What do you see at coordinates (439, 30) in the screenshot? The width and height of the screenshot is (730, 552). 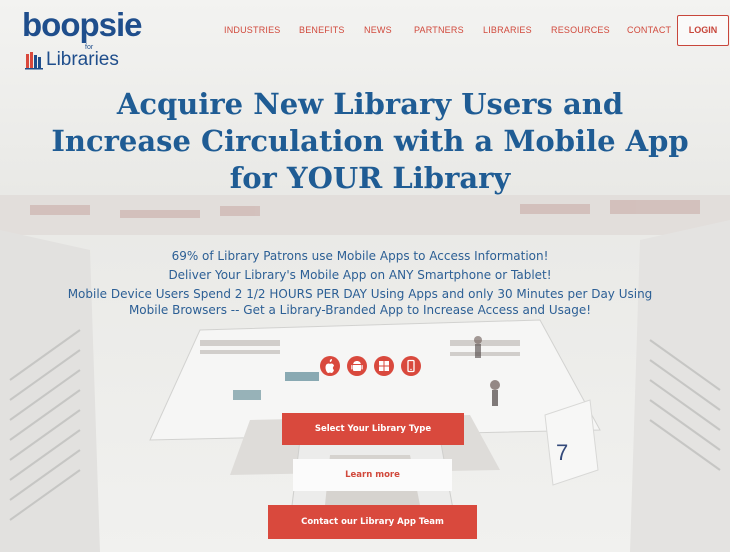 I see `nav-item-partners: PARTNERS` at bounding box center [439, 30].